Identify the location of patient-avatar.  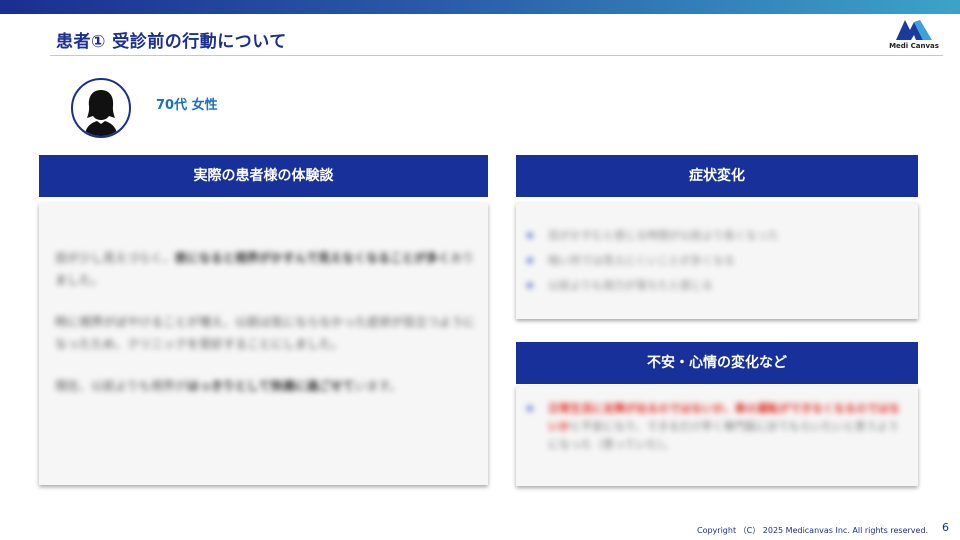
(101, 108).